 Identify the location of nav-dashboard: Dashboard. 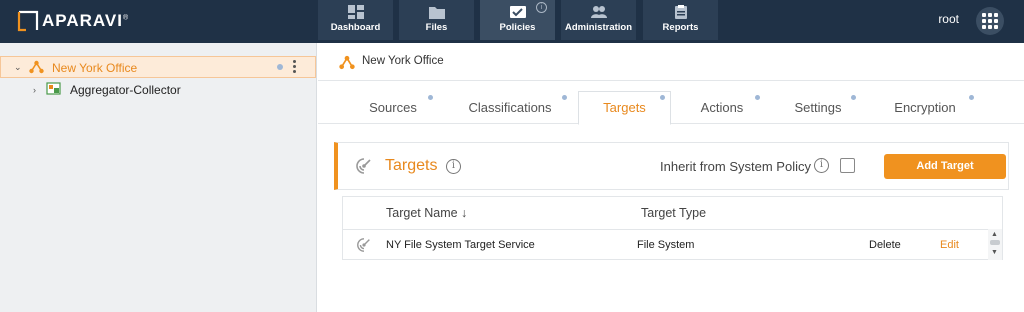
(355, 20).